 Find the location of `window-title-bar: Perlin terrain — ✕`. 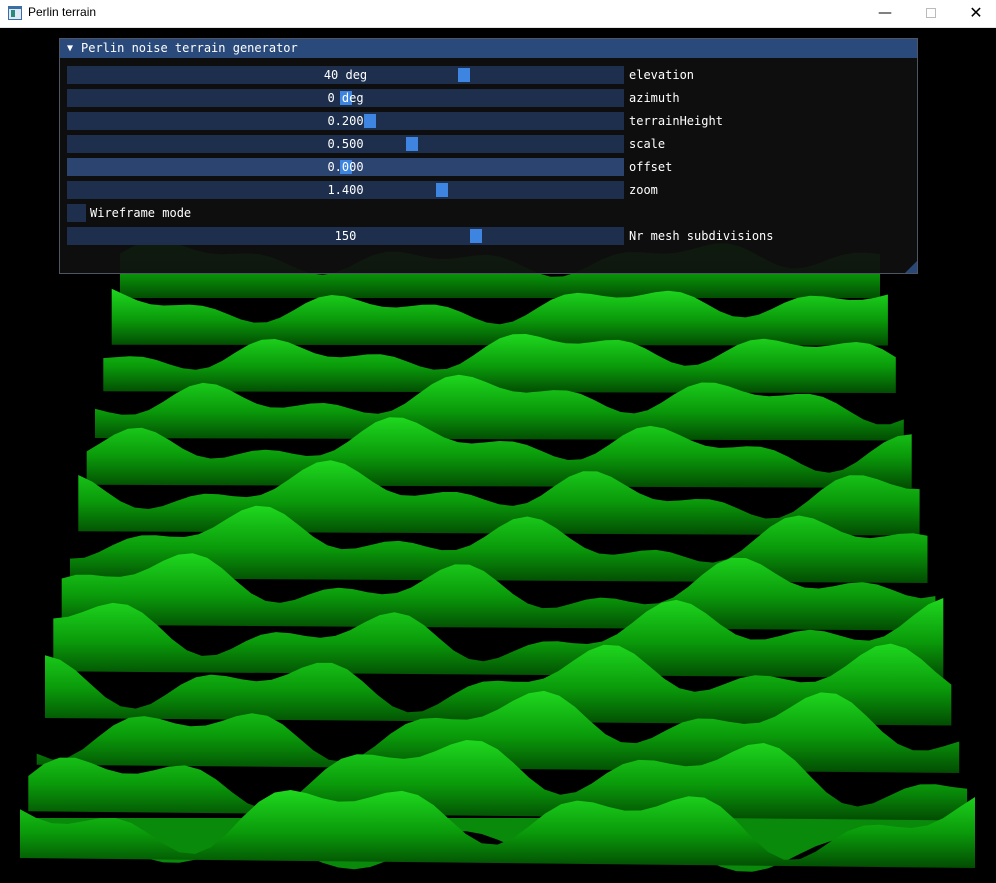

window-title-bar: Perlin terrain — ✕ is located at coordinates (498, 14).